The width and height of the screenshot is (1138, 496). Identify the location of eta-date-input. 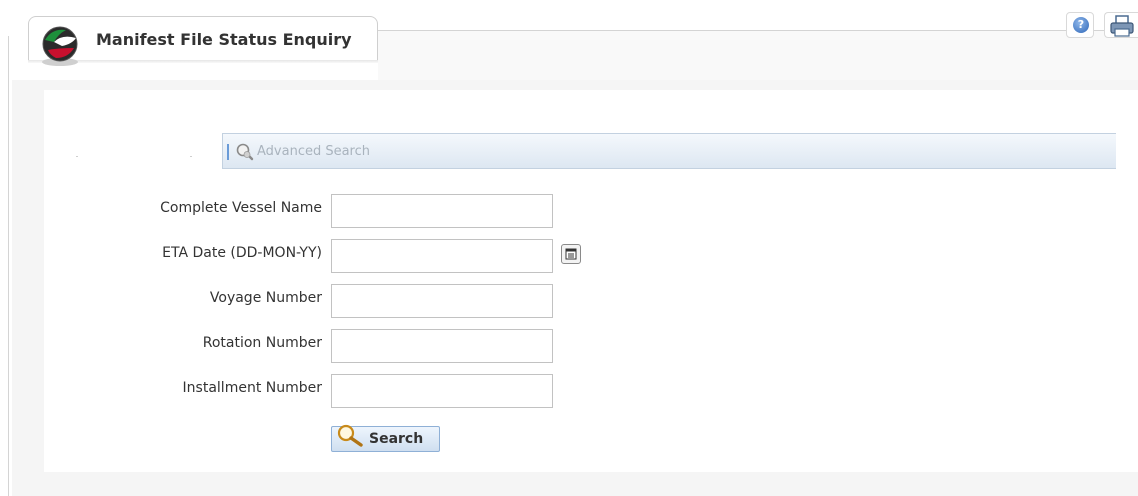
(442, 256).